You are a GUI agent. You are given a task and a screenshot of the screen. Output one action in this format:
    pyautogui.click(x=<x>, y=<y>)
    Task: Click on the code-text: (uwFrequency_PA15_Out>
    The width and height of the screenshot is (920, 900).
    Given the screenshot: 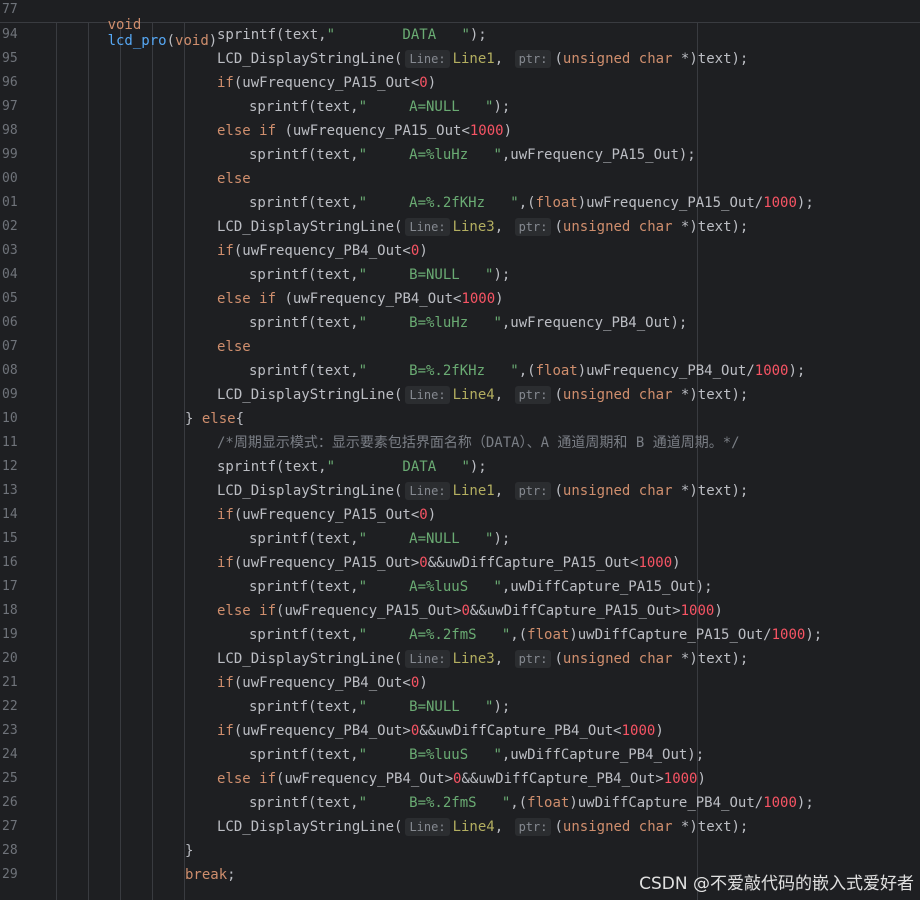 What is the action you would take?
    pyautogui.click(x=326, y=563)
    